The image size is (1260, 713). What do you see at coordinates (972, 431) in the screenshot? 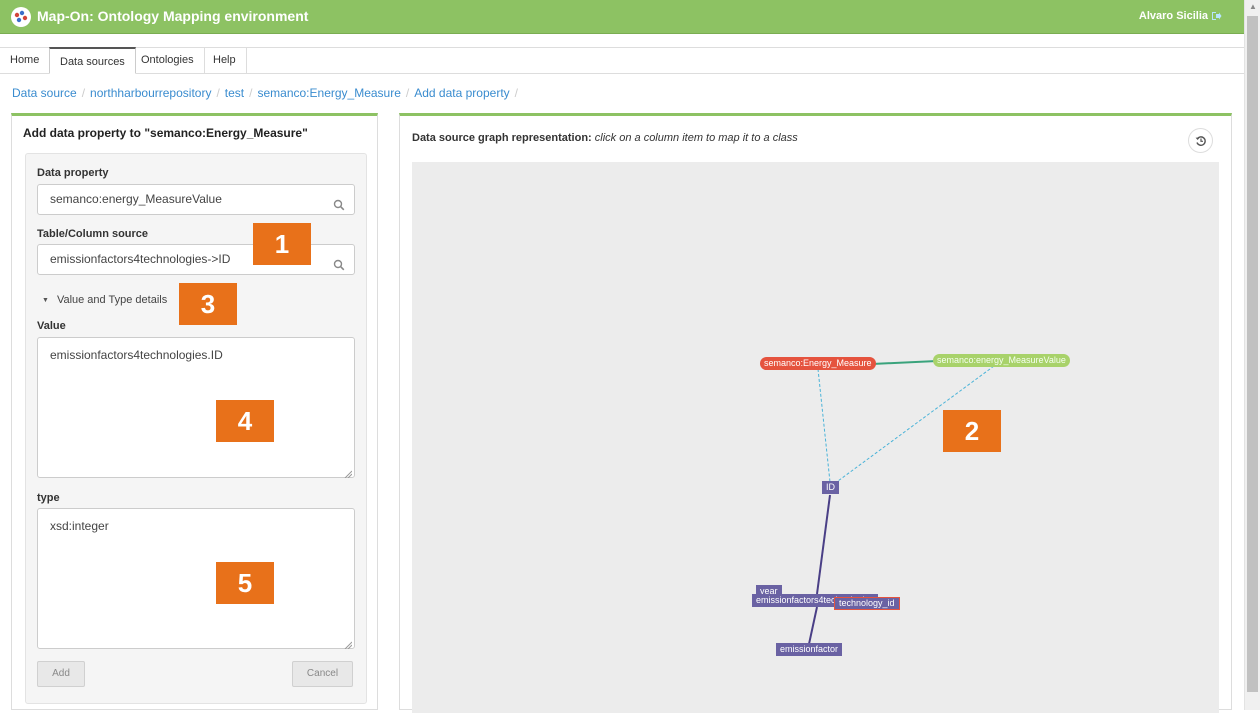
I see `annotation-marker-2: 2` at bounding box center [972, 431].